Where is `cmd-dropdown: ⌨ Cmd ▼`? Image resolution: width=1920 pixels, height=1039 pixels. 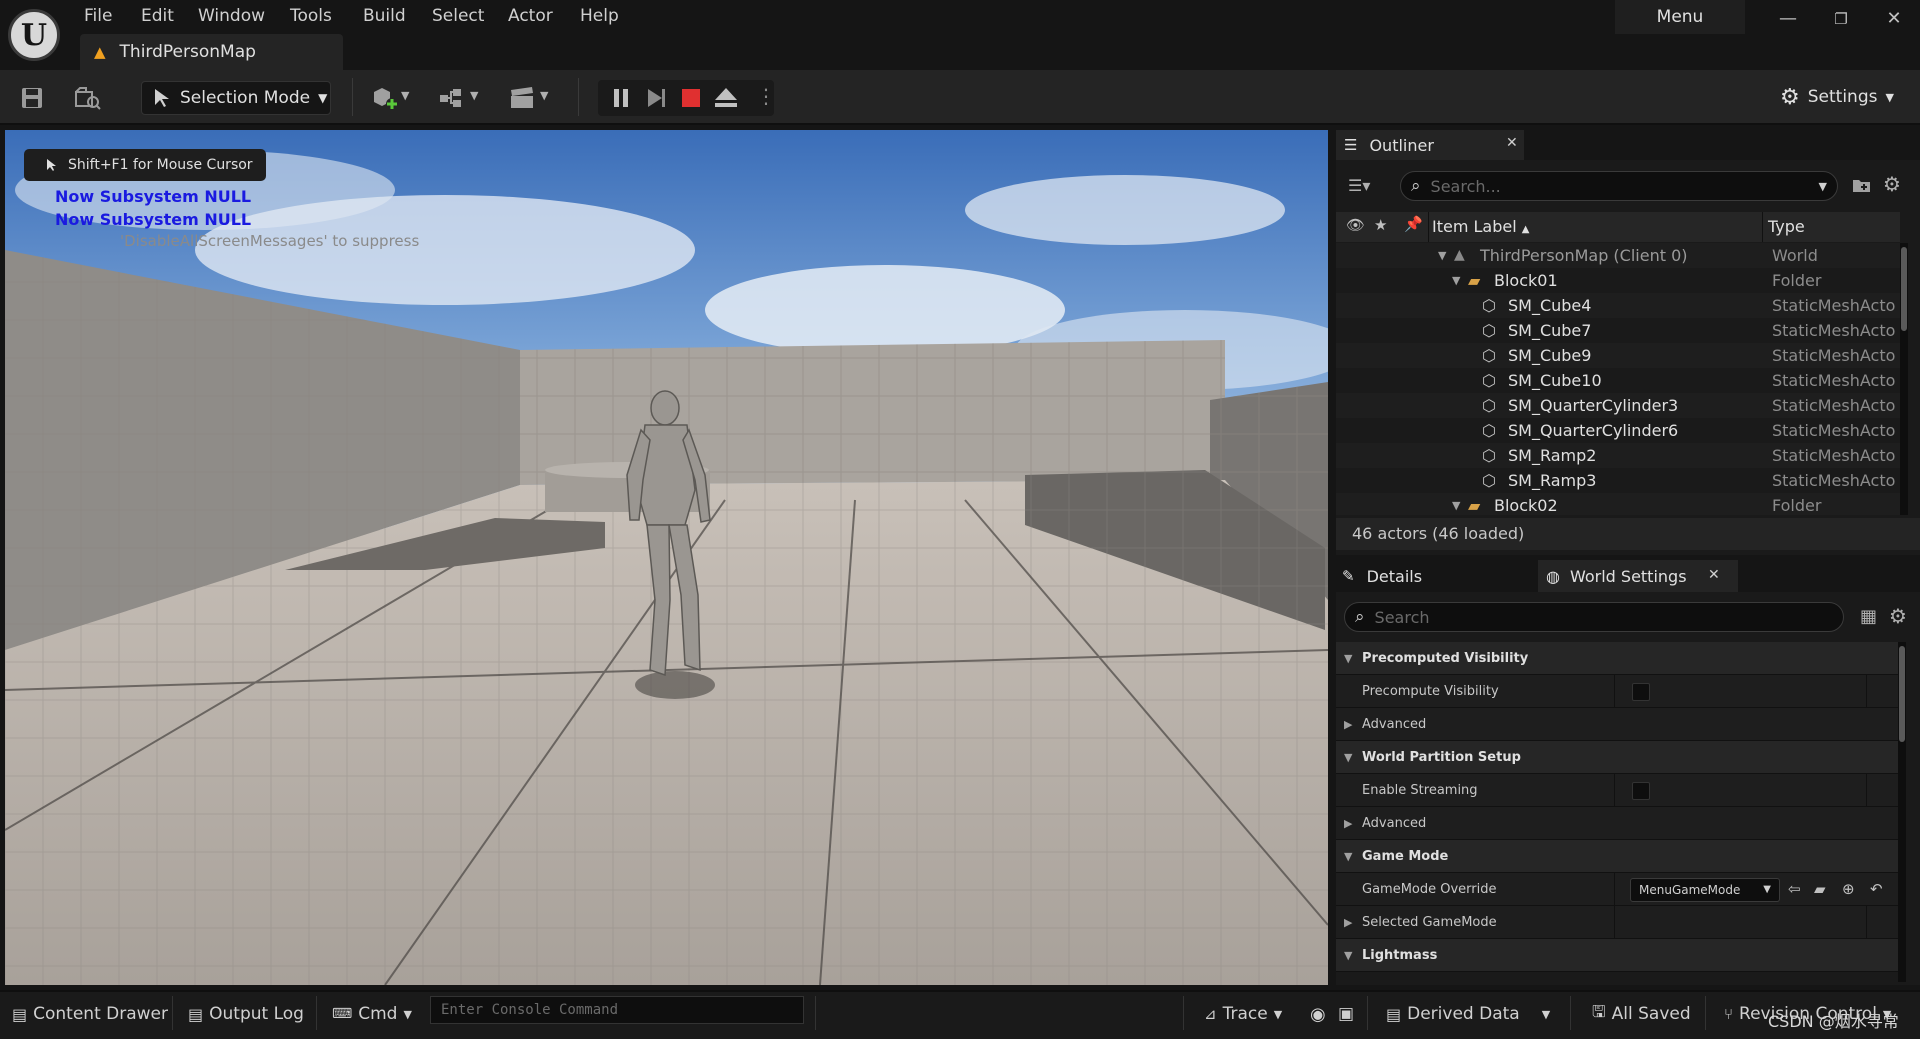 cmd-dropdown: ⌨ Cmd ▼ is located at coordinates (372, 1014).